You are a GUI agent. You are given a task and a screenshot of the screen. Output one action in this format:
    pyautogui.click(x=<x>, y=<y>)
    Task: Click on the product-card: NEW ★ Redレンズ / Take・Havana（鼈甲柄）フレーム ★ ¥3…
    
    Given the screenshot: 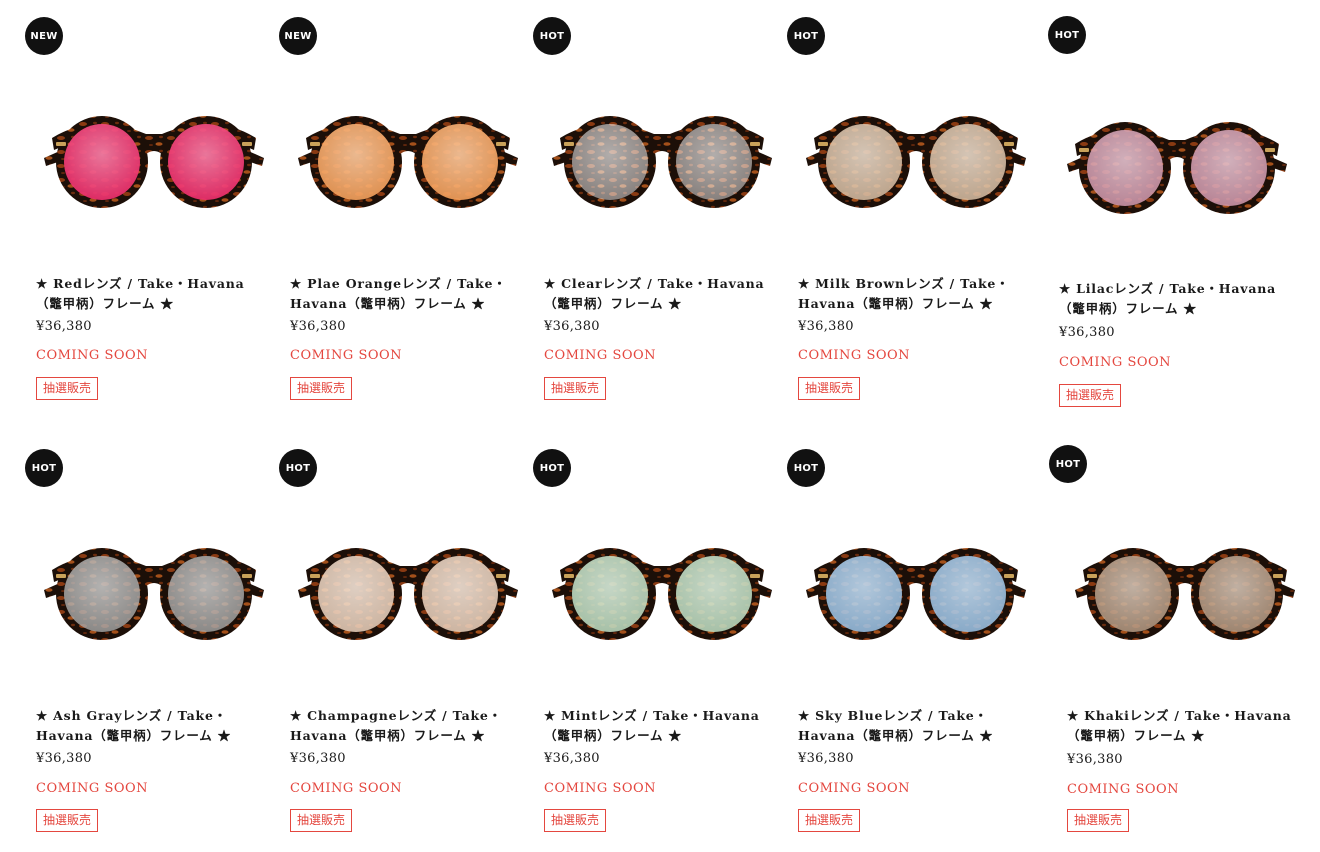 What is the action you would take?
    pyautogui.click(x=150, y=210)
    